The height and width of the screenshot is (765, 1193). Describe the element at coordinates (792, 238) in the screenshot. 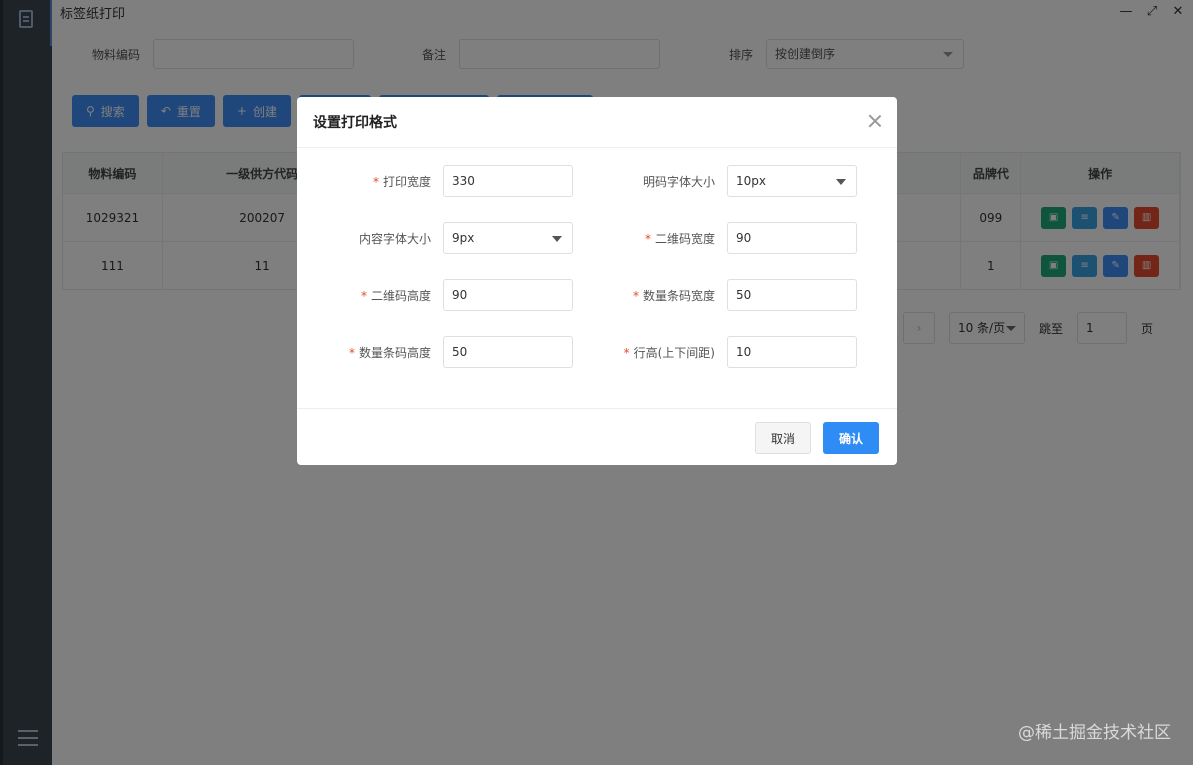

I see `qr-width-input: 90` at that location.